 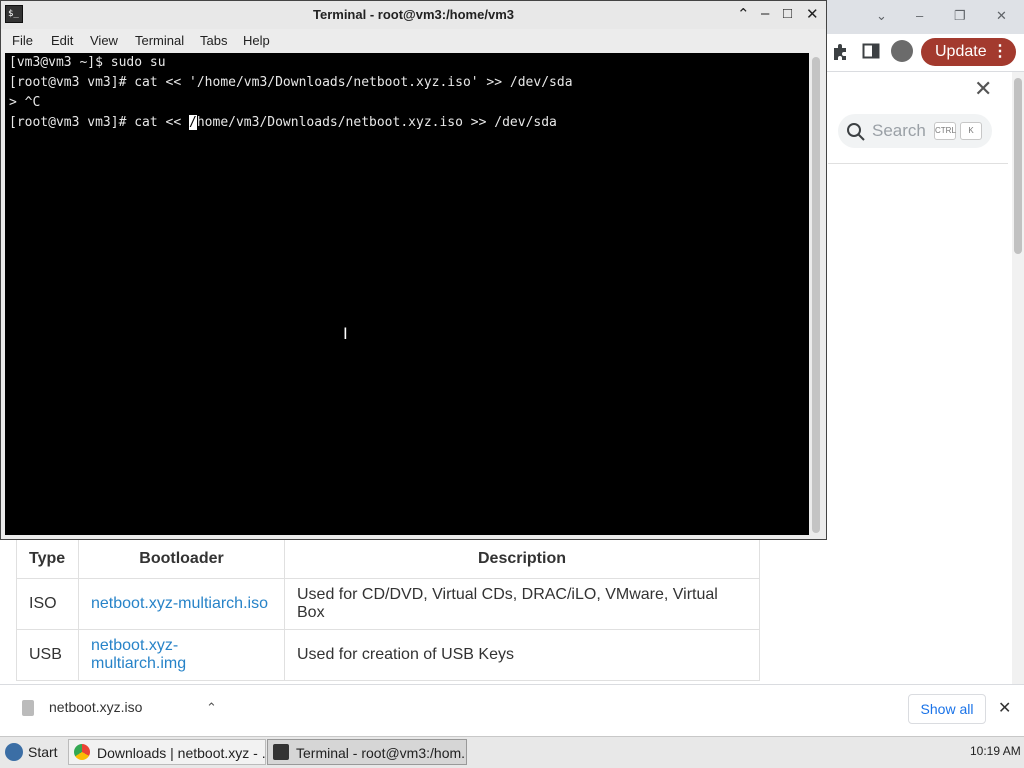 I want to click on terminal-line: [vm3@vm3 ~]$ sudo su, so click(x=87, y=62).